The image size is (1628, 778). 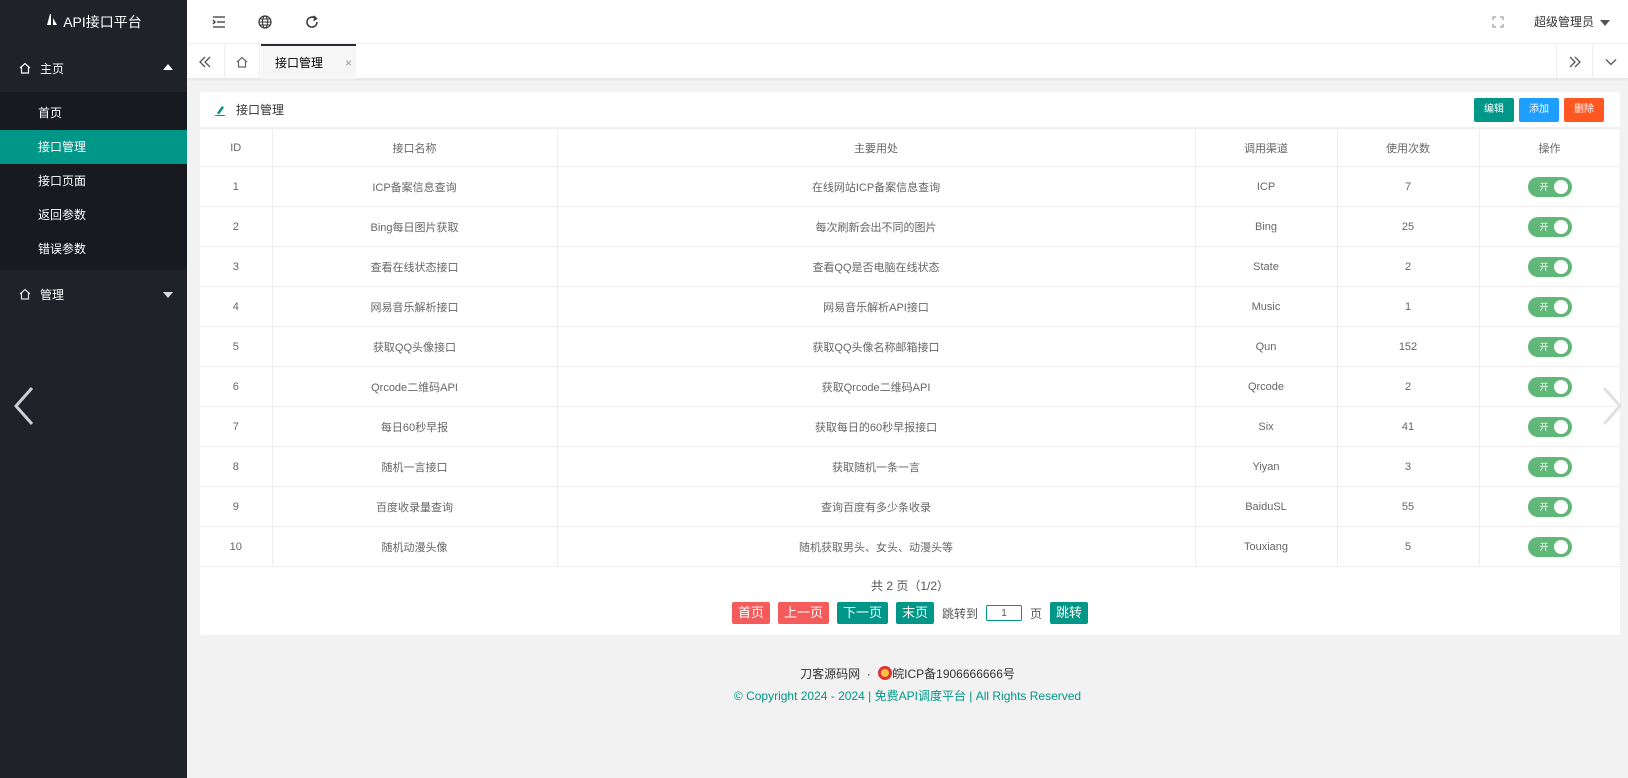 What do you see at coordinates (1266, 306) in the screenshot?
I see `cell-channel: Music` at bounding box center [1266, 306].